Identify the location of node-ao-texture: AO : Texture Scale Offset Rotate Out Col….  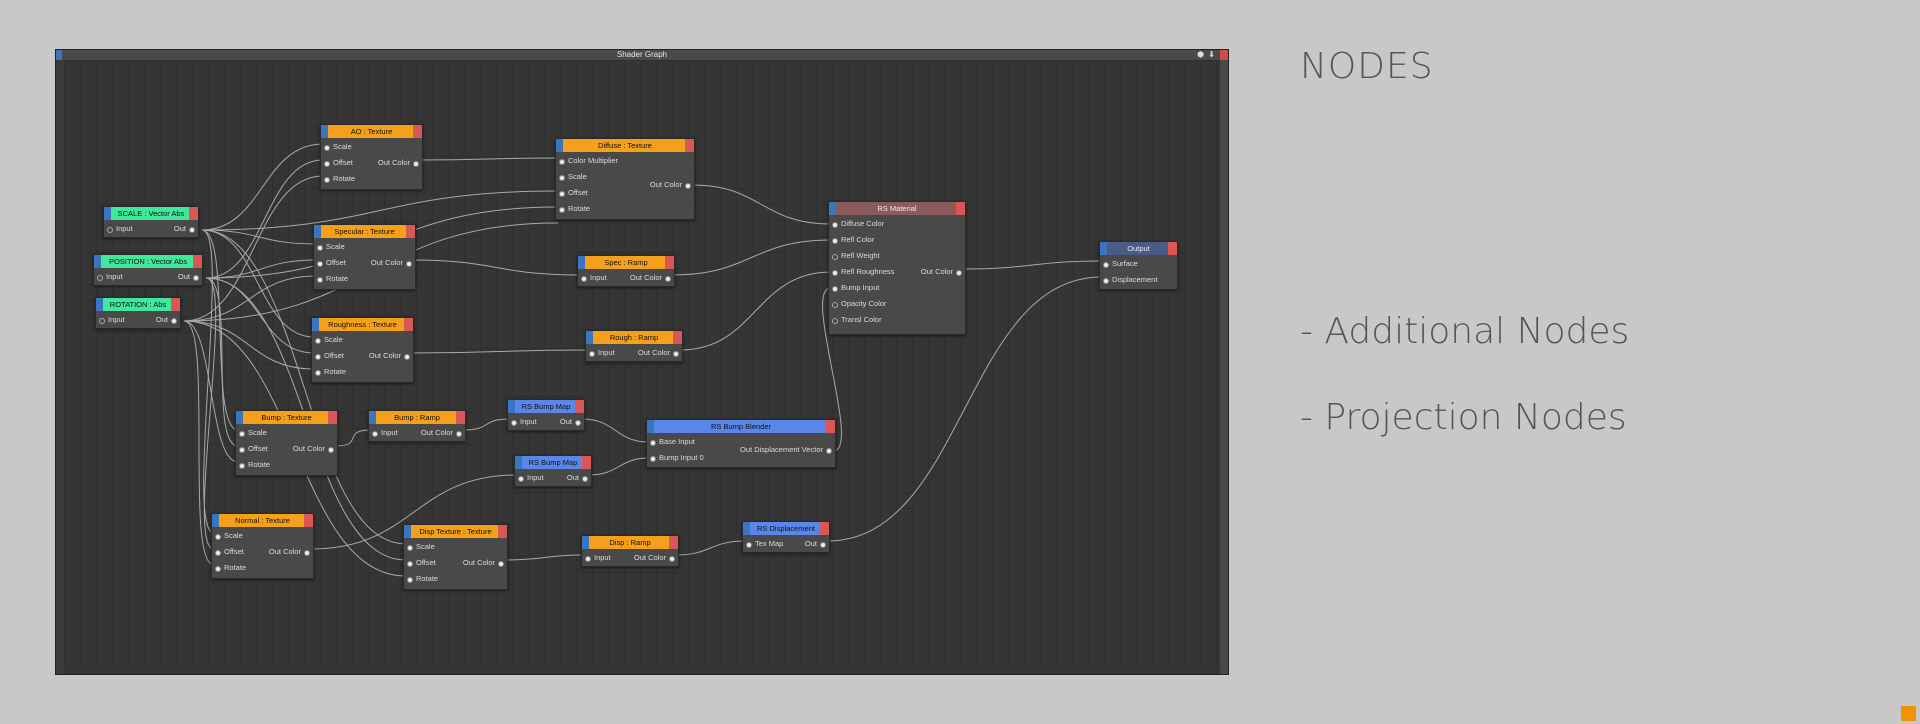
(371, 157).